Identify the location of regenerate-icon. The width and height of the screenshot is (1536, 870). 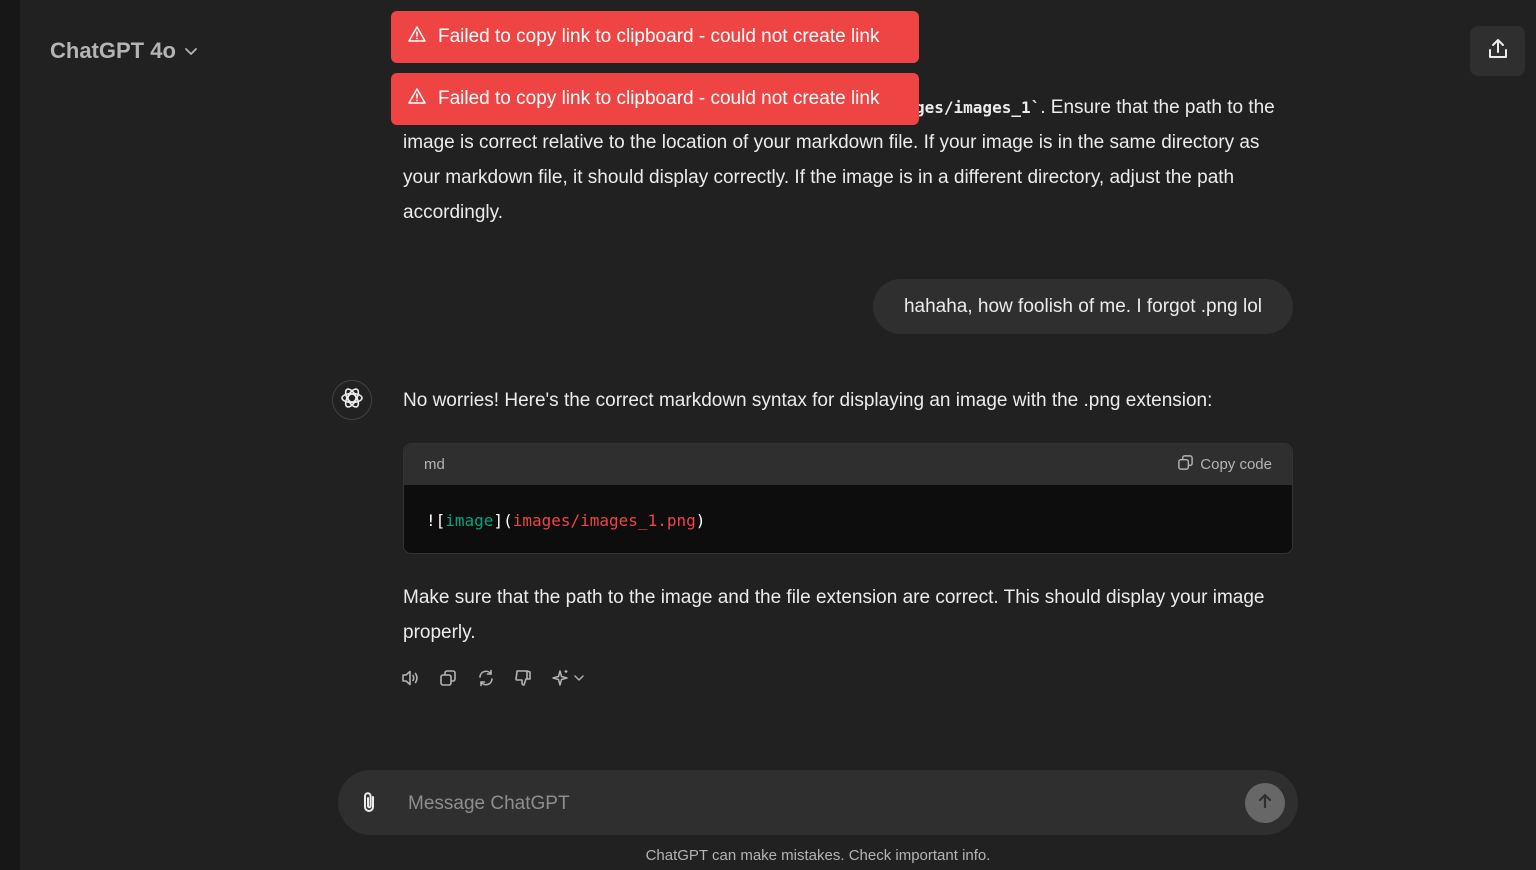
(486, 678).